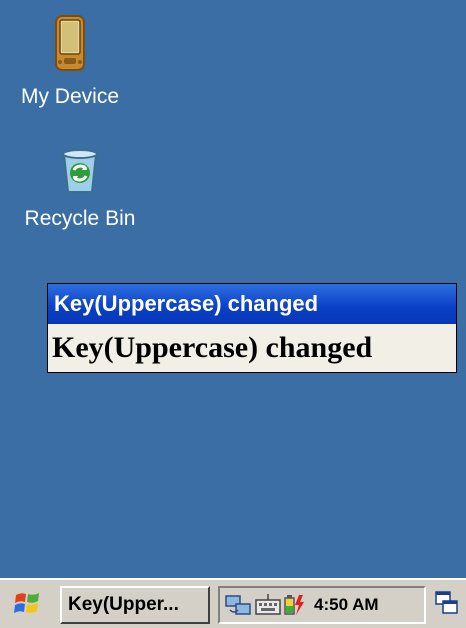 This screenshot has width=466, height=628. What do you see at coordinates (80, 218) in the screenshot?
I see `desktop-icon-label: Recycle Bin` at bounding box center [80, 218].